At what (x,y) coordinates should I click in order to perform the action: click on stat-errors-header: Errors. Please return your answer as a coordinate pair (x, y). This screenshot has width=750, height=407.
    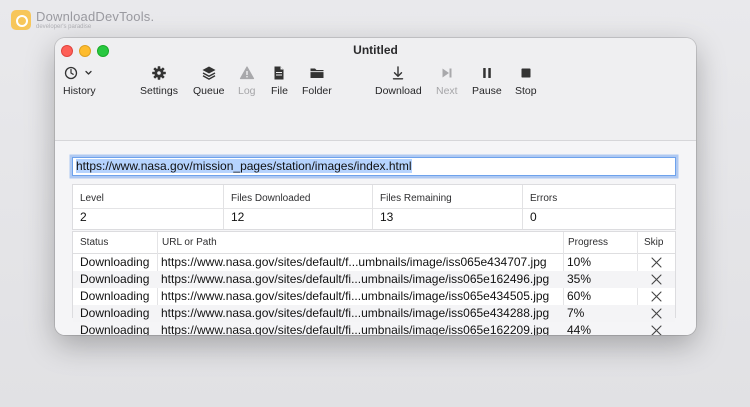
    Looking at the image, I should click on (544, 198).